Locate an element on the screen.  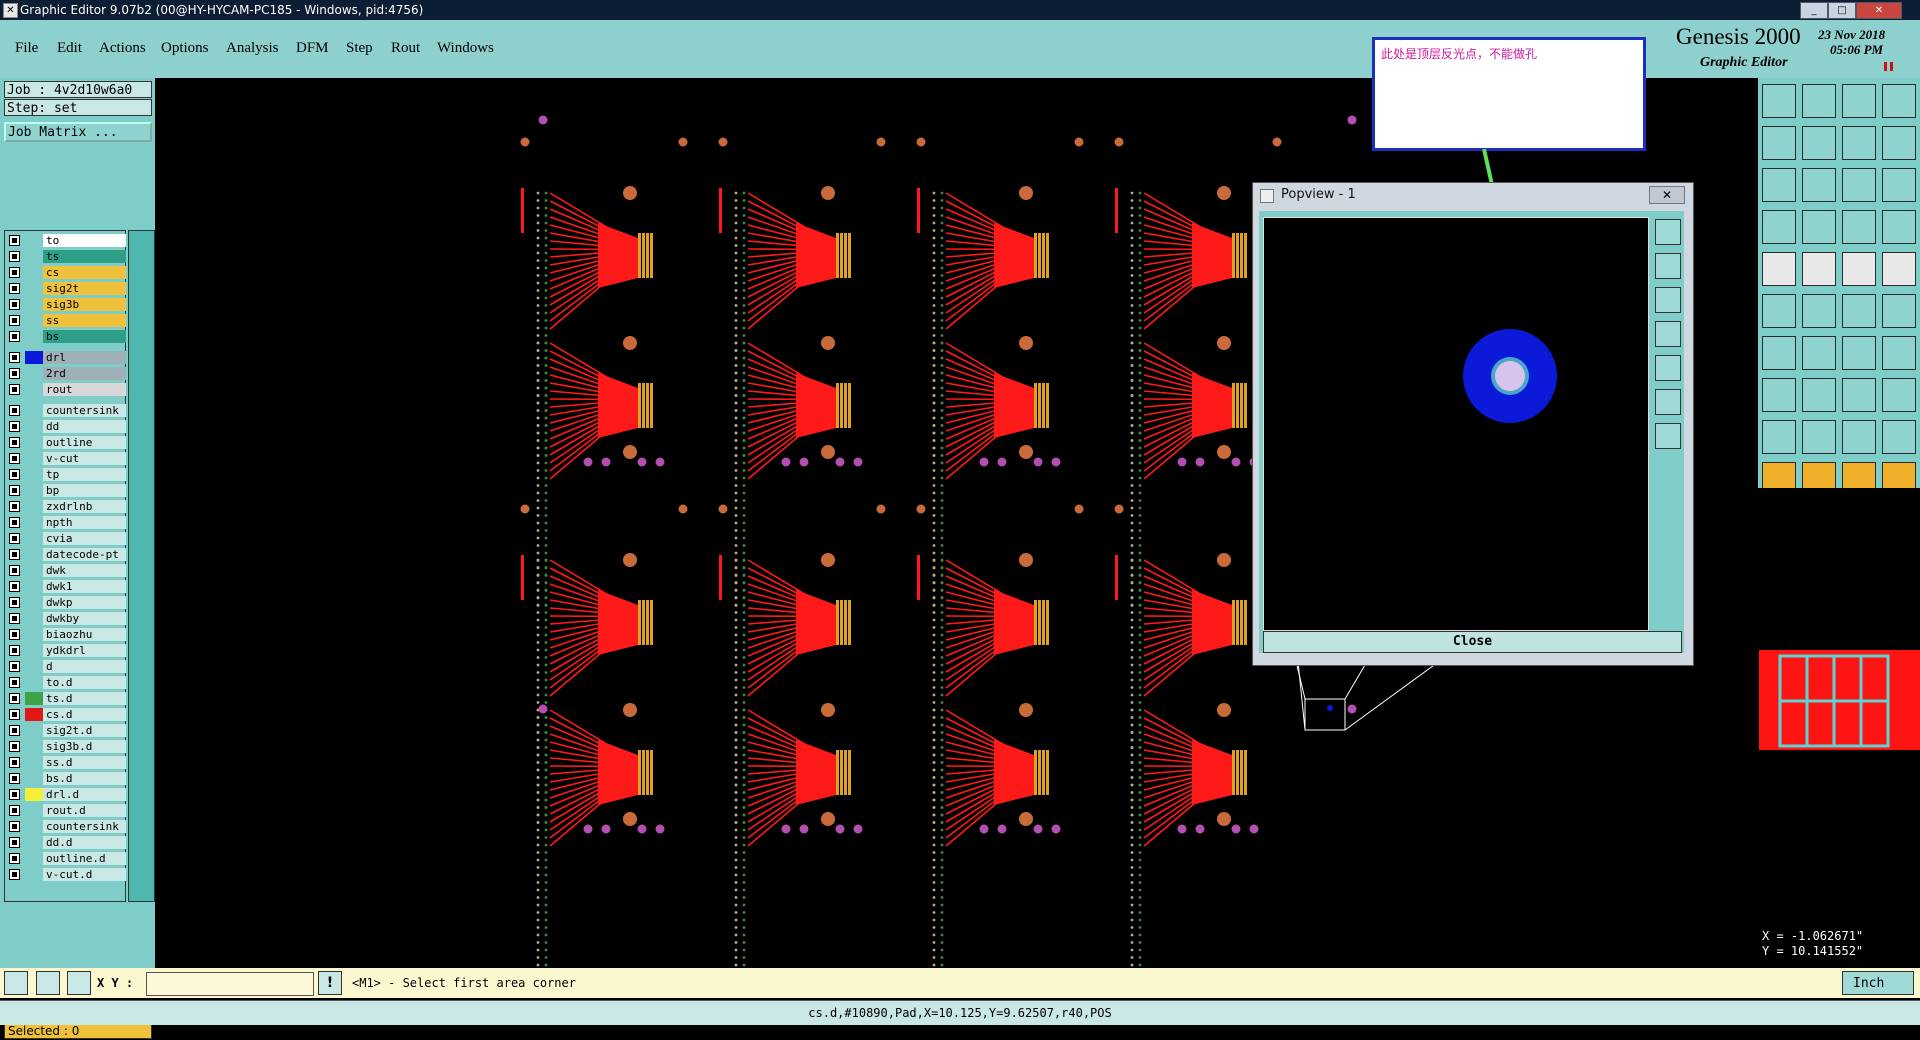
layer-name: cs.d is located at coordinates (84, 714).